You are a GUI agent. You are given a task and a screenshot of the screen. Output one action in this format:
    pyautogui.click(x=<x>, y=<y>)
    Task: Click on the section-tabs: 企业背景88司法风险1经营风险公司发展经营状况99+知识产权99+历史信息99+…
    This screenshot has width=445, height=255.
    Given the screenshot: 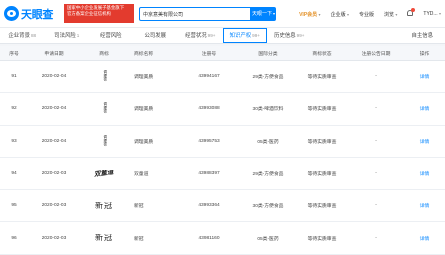 What is the action you would take?
    pyautogui.click(x=222, y=36)
    